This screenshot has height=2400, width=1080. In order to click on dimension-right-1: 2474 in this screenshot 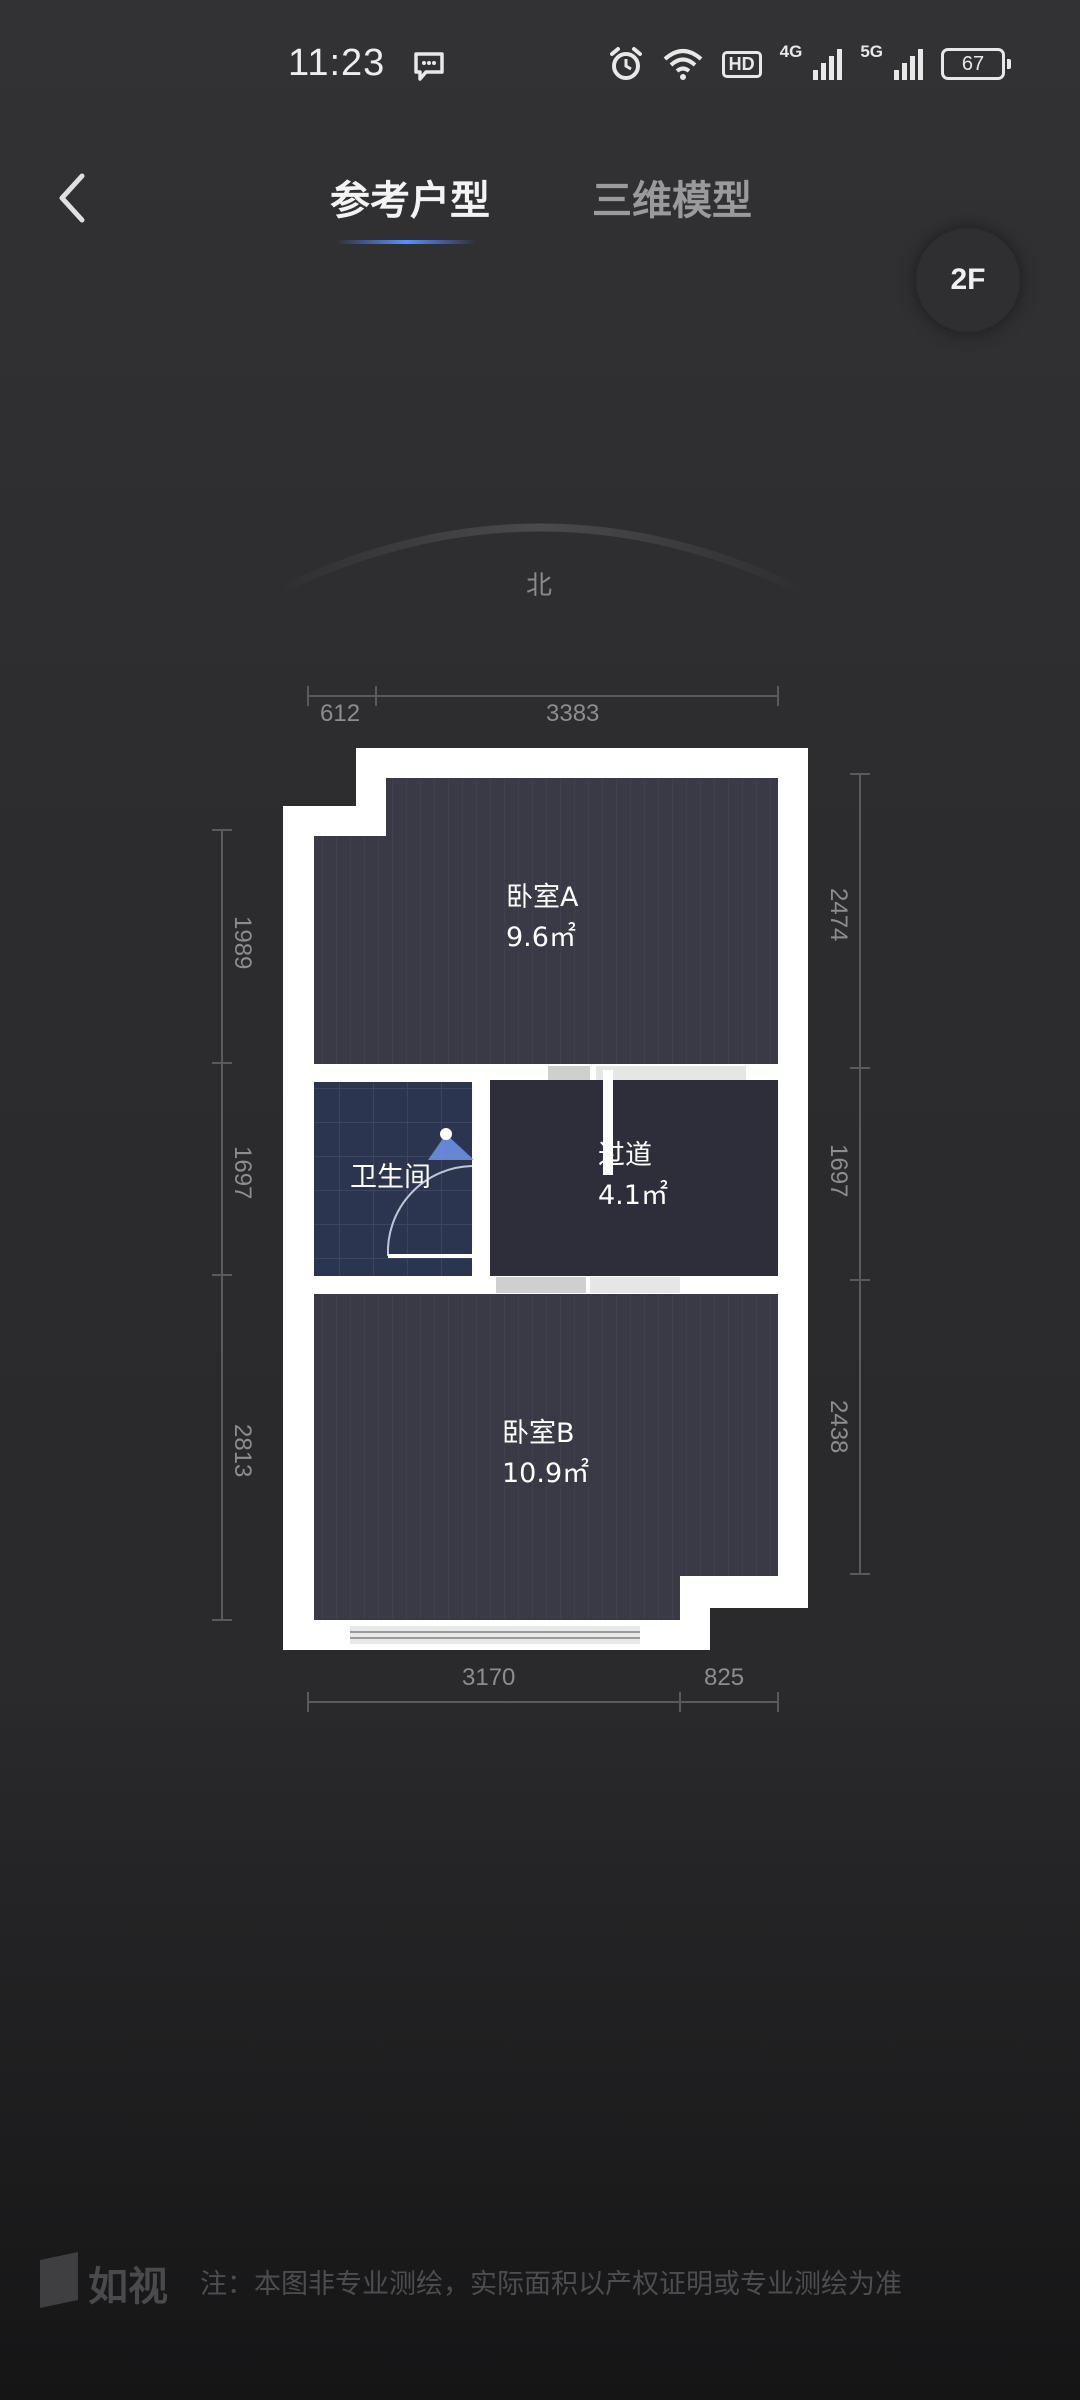, I will do `click(838, 915)`.